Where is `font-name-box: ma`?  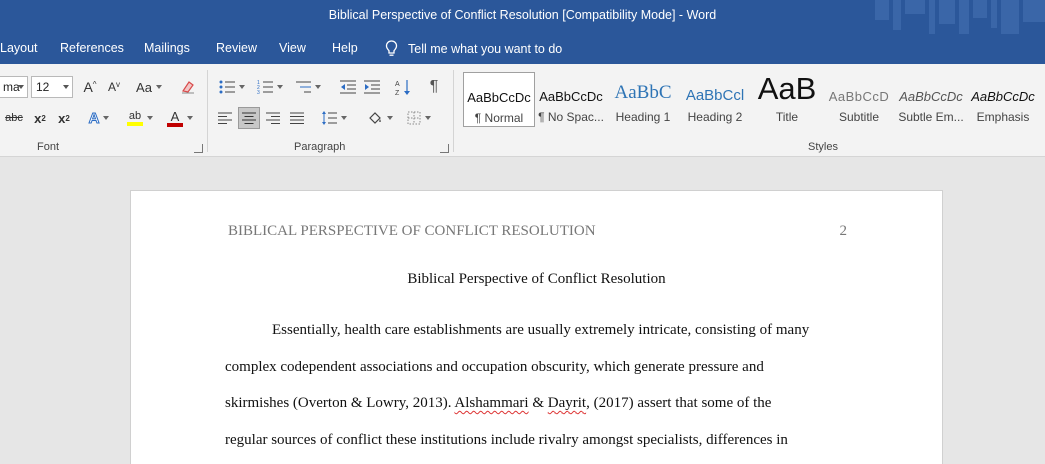 font-name-box: ma is located at coordinates (14, 87).